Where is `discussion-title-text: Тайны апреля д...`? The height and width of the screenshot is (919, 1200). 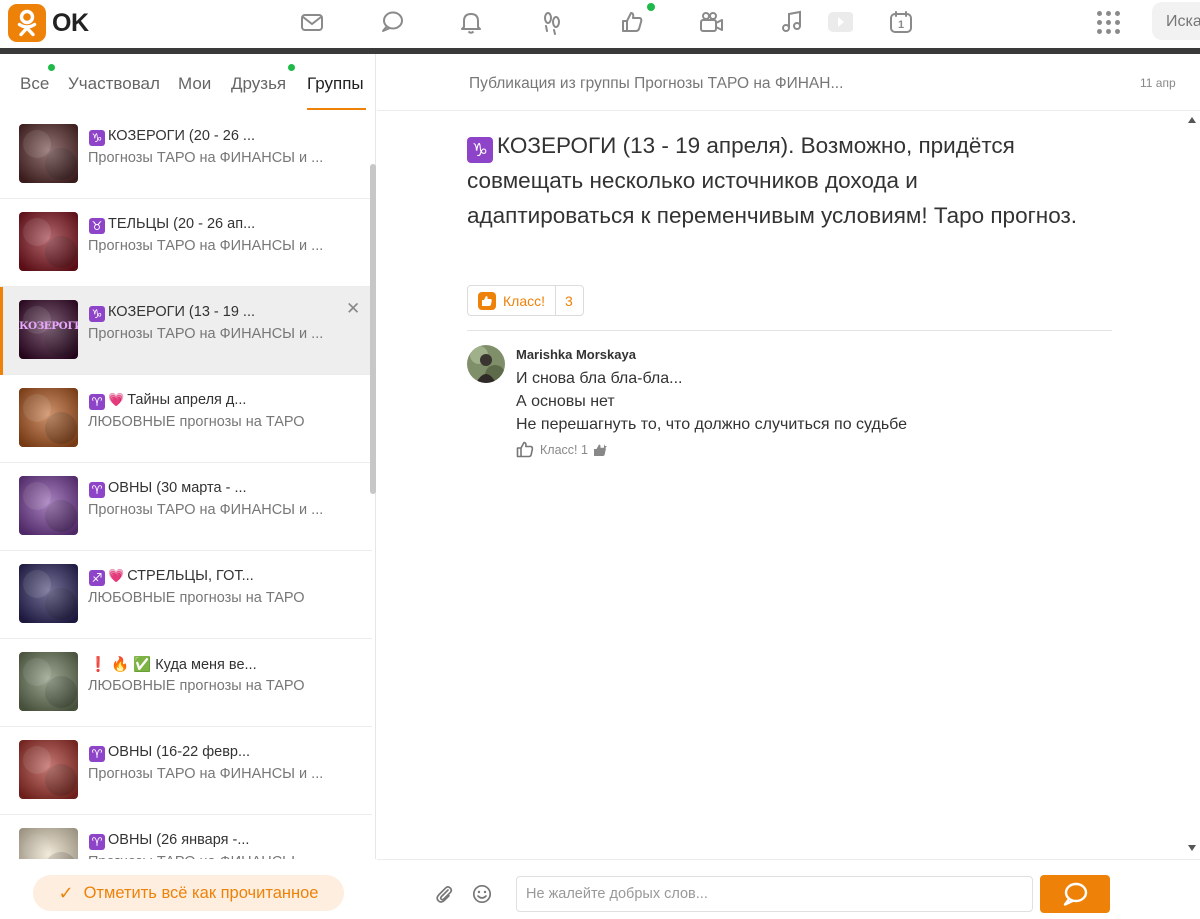 discussion-title-text: Тайны апреля д... is located at coordinates (187, 400).